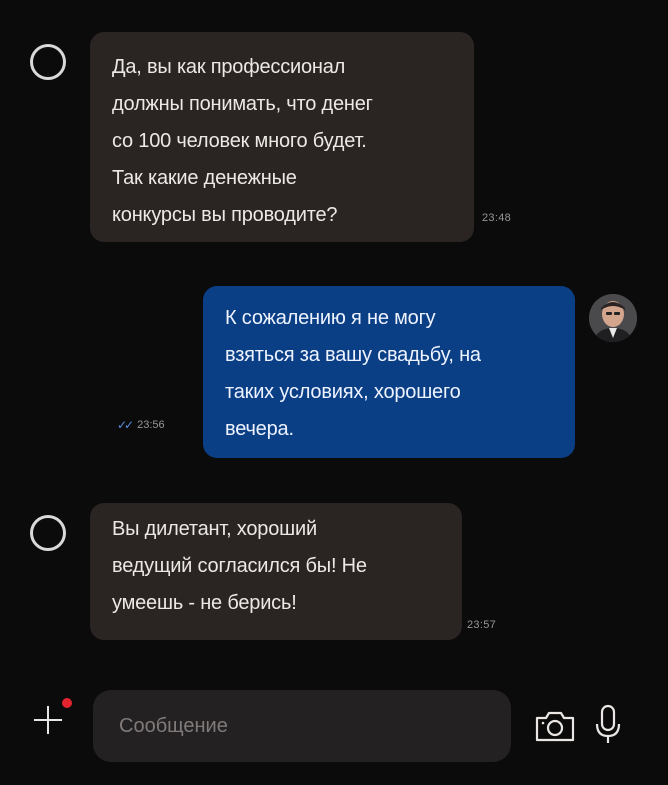  Describe the element at coordinates (482, 625) in the screenshot. I see `message-time: 23:57` at that location.